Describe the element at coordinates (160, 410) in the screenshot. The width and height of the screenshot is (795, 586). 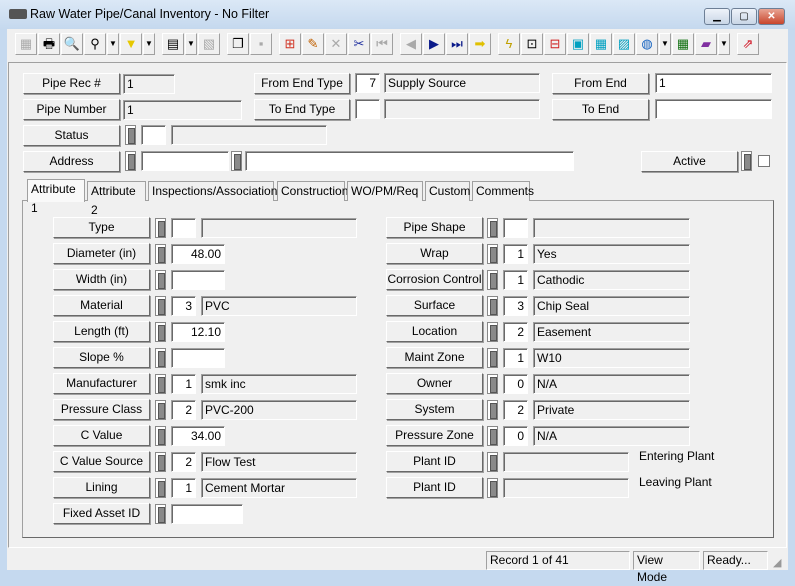
I see `pressure-class-lookup-handle` at that location.